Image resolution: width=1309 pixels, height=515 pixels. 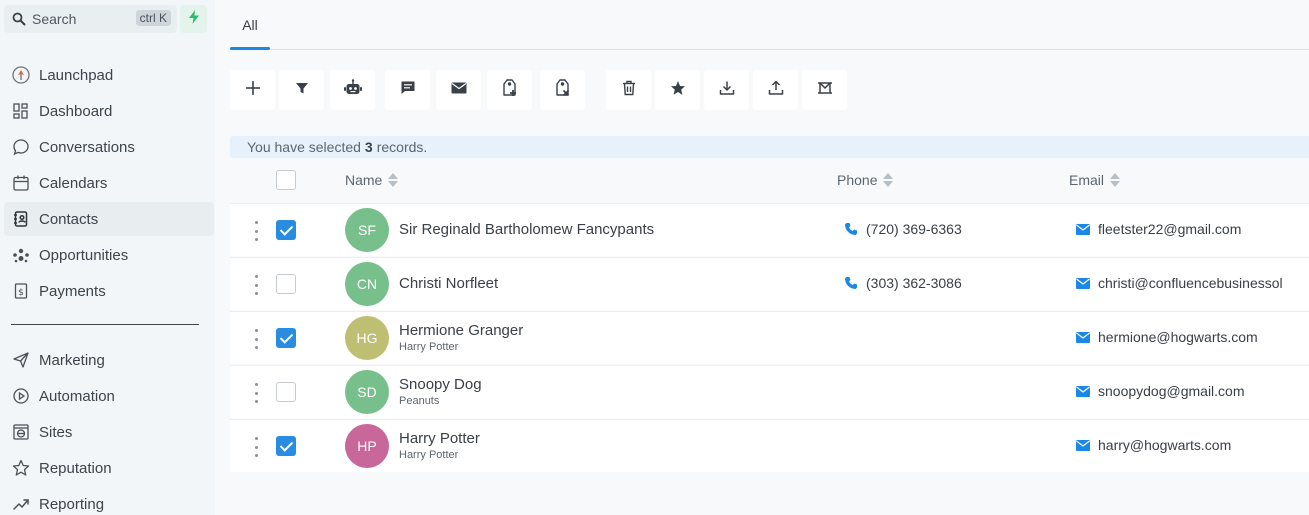 I want to click on phone-link: (303) 362-3086, so click(x=903, y=283).